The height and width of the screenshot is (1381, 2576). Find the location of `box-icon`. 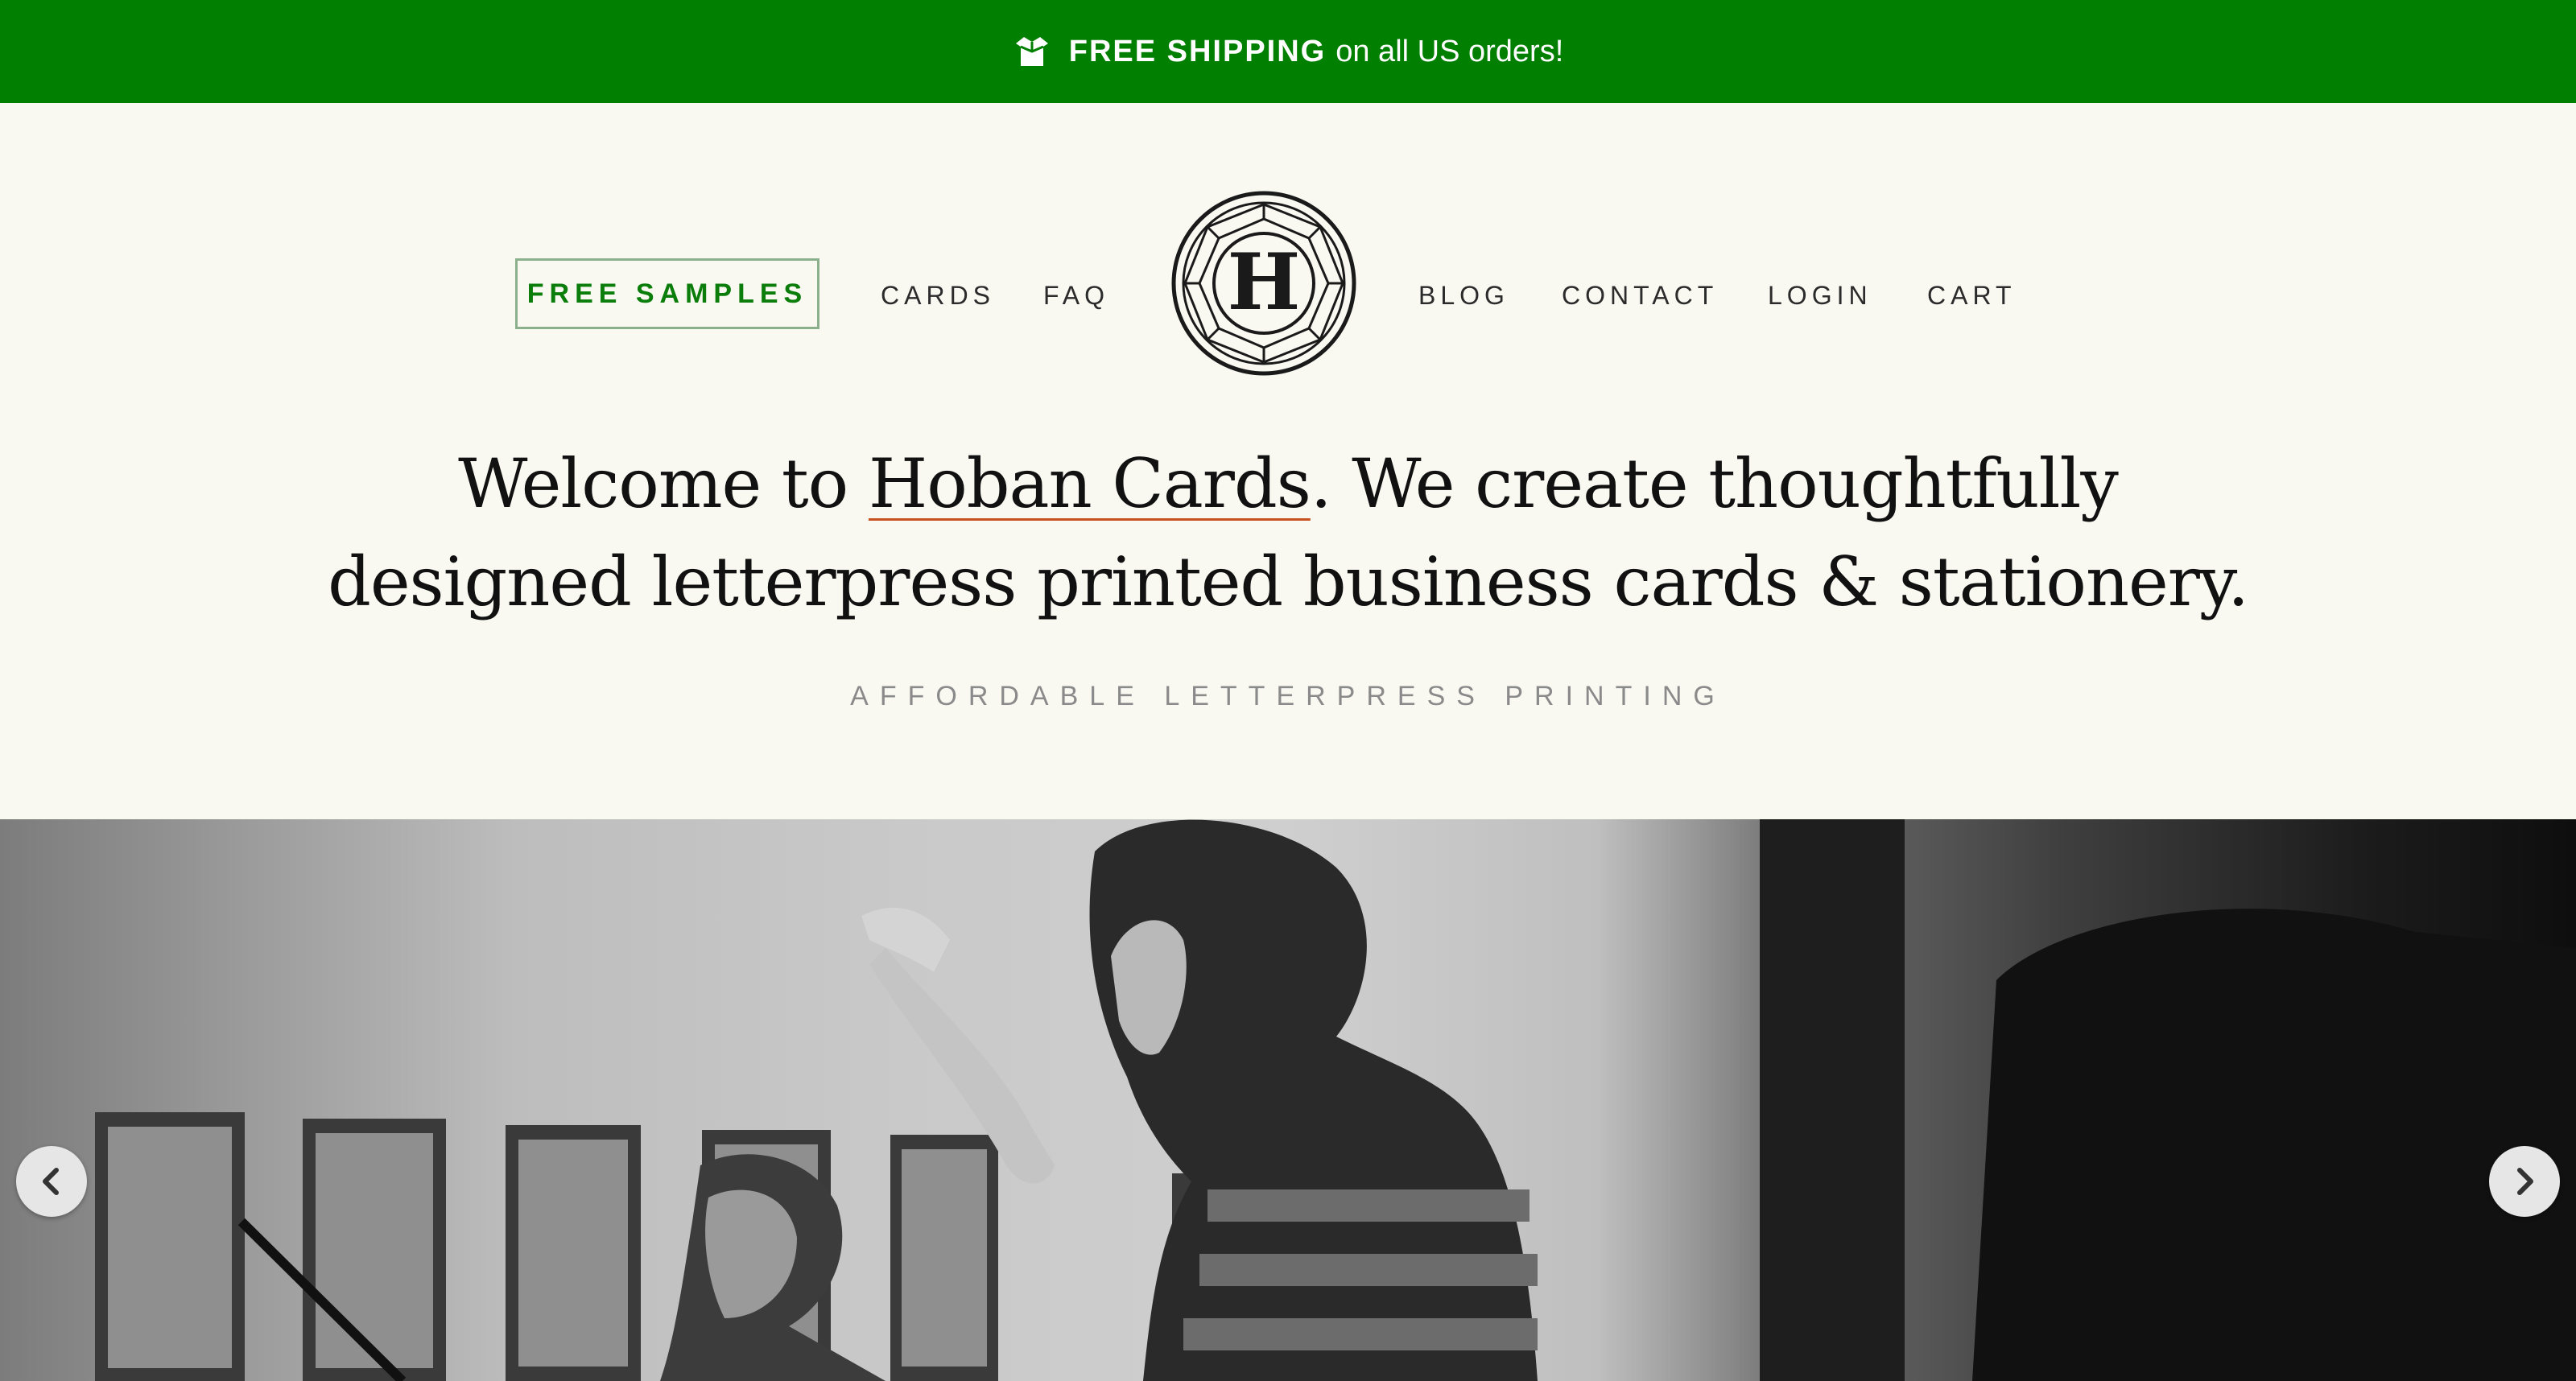

box-icon is located at coordinates (1031, 51).